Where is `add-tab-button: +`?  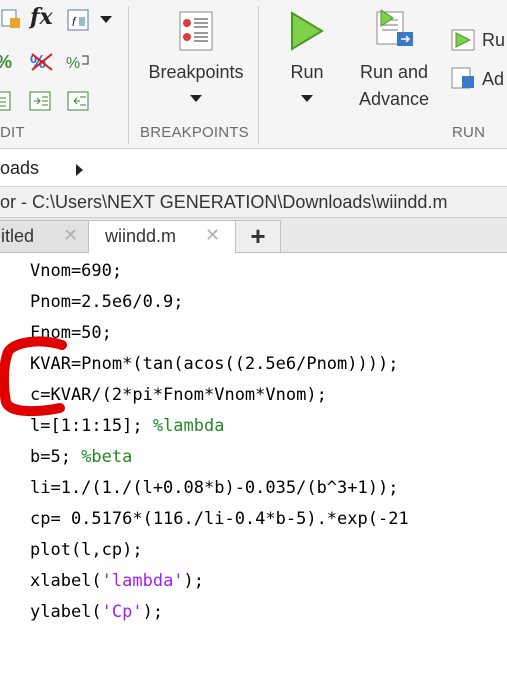 add-tab-button: + is located at coordinates (258, 236).